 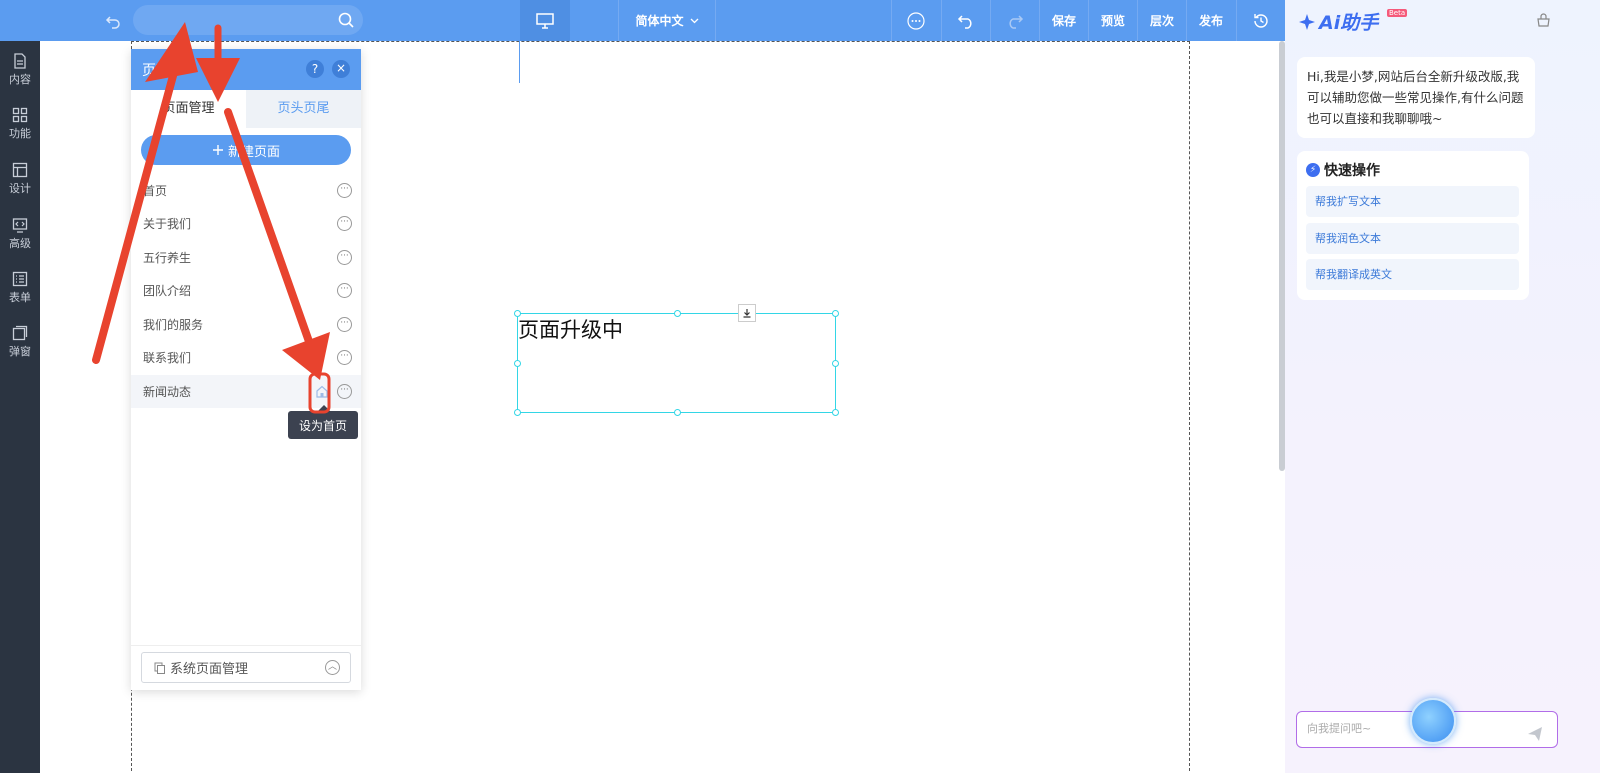 What do you see at coordinates (346, 20) in the screenshot?
I see `search-icon` at bounding box center [346, 20].